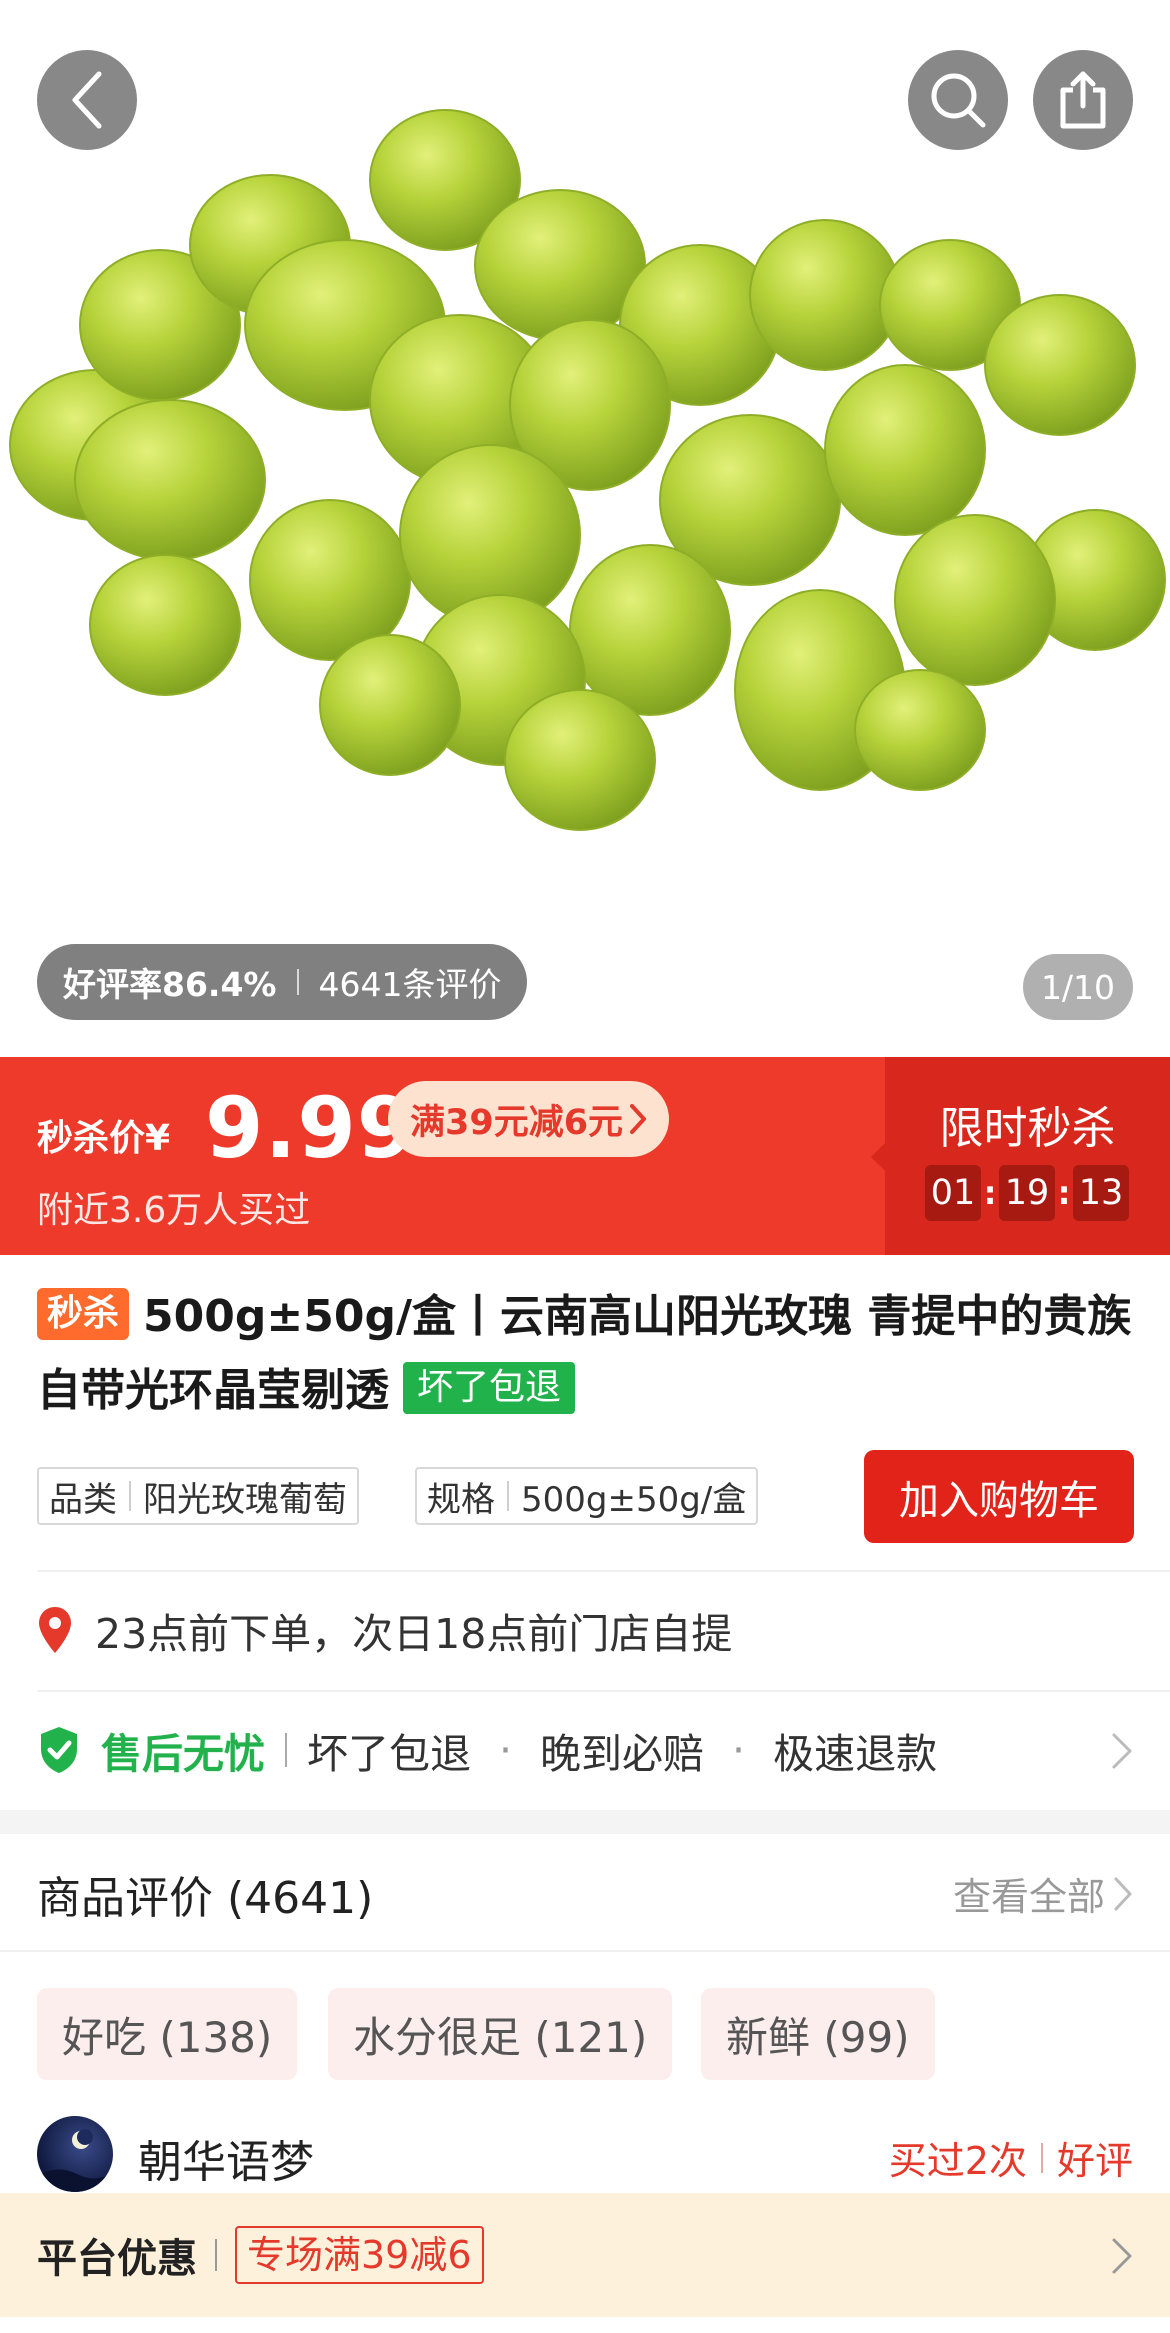  What do you see at coordinates (167, 2034) in the screenshot?
I see `review-tag-chip: 好吃 (138)` at bounding box center [167, 2034].